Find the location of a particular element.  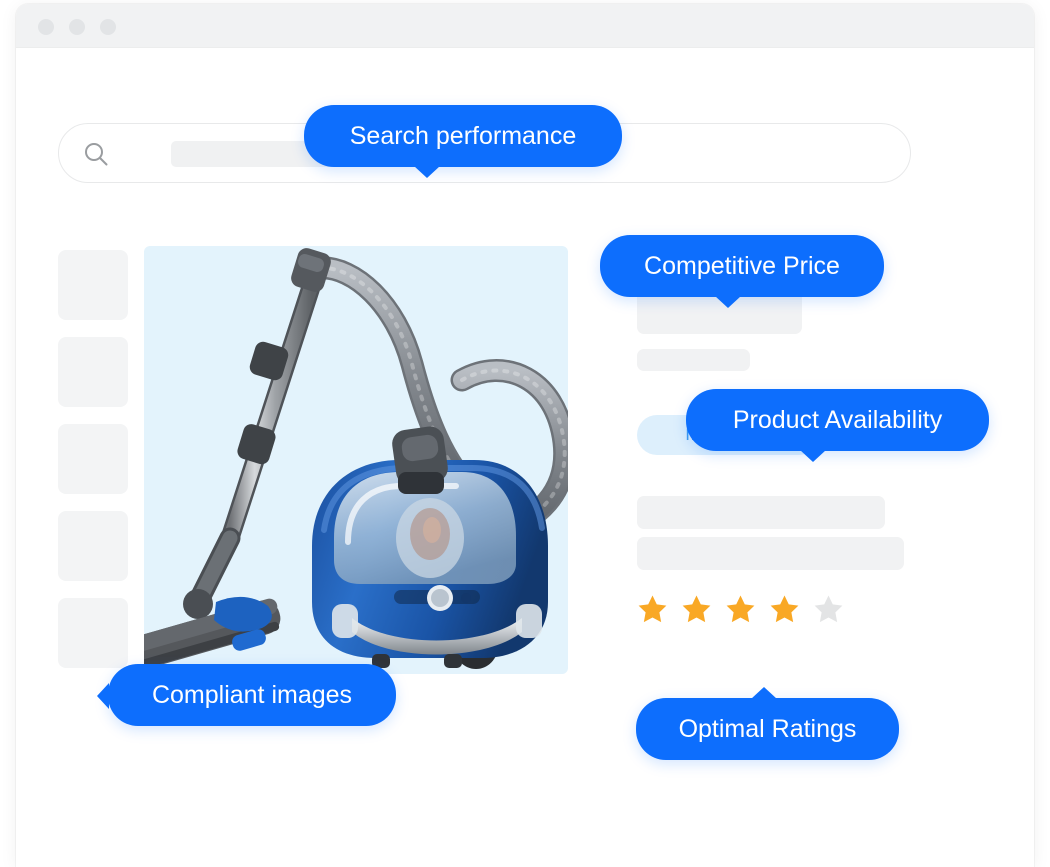

subtitle-placeholder is located at coordinates (693, 360).